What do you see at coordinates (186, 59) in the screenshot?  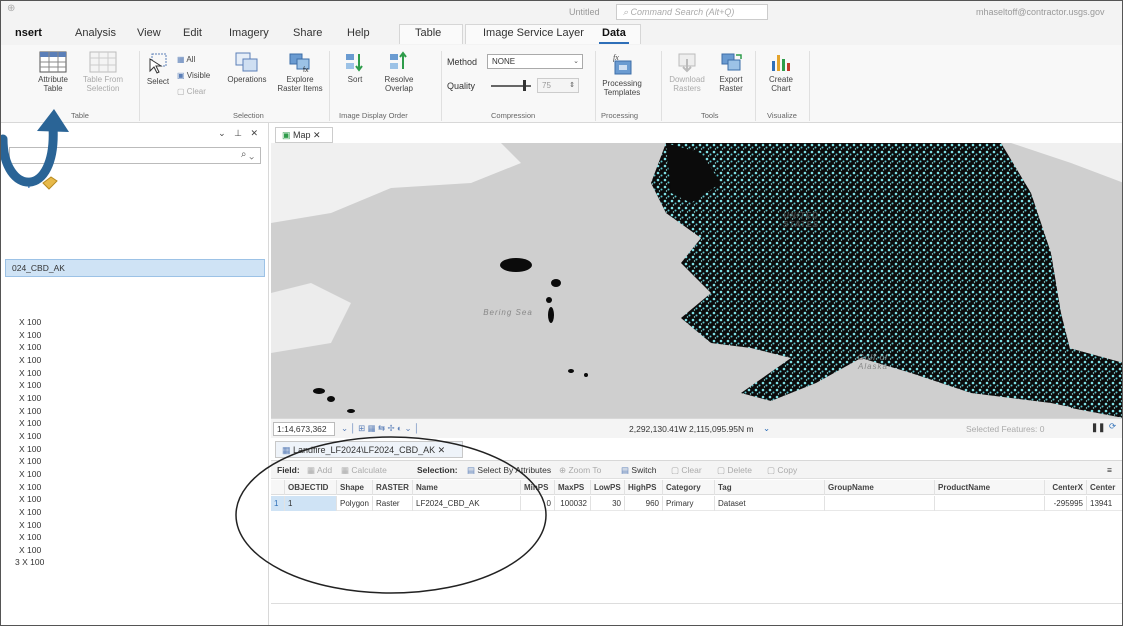 I see `select-all-button: ▦ All` at bounding box center [186, 59].